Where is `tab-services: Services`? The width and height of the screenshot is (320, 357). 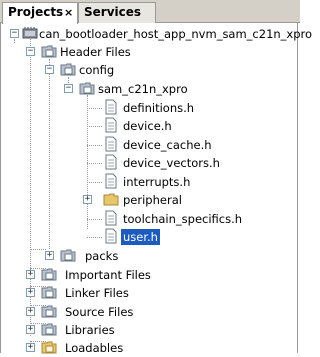 tab-services: Services is located at coordinates (117, 12).